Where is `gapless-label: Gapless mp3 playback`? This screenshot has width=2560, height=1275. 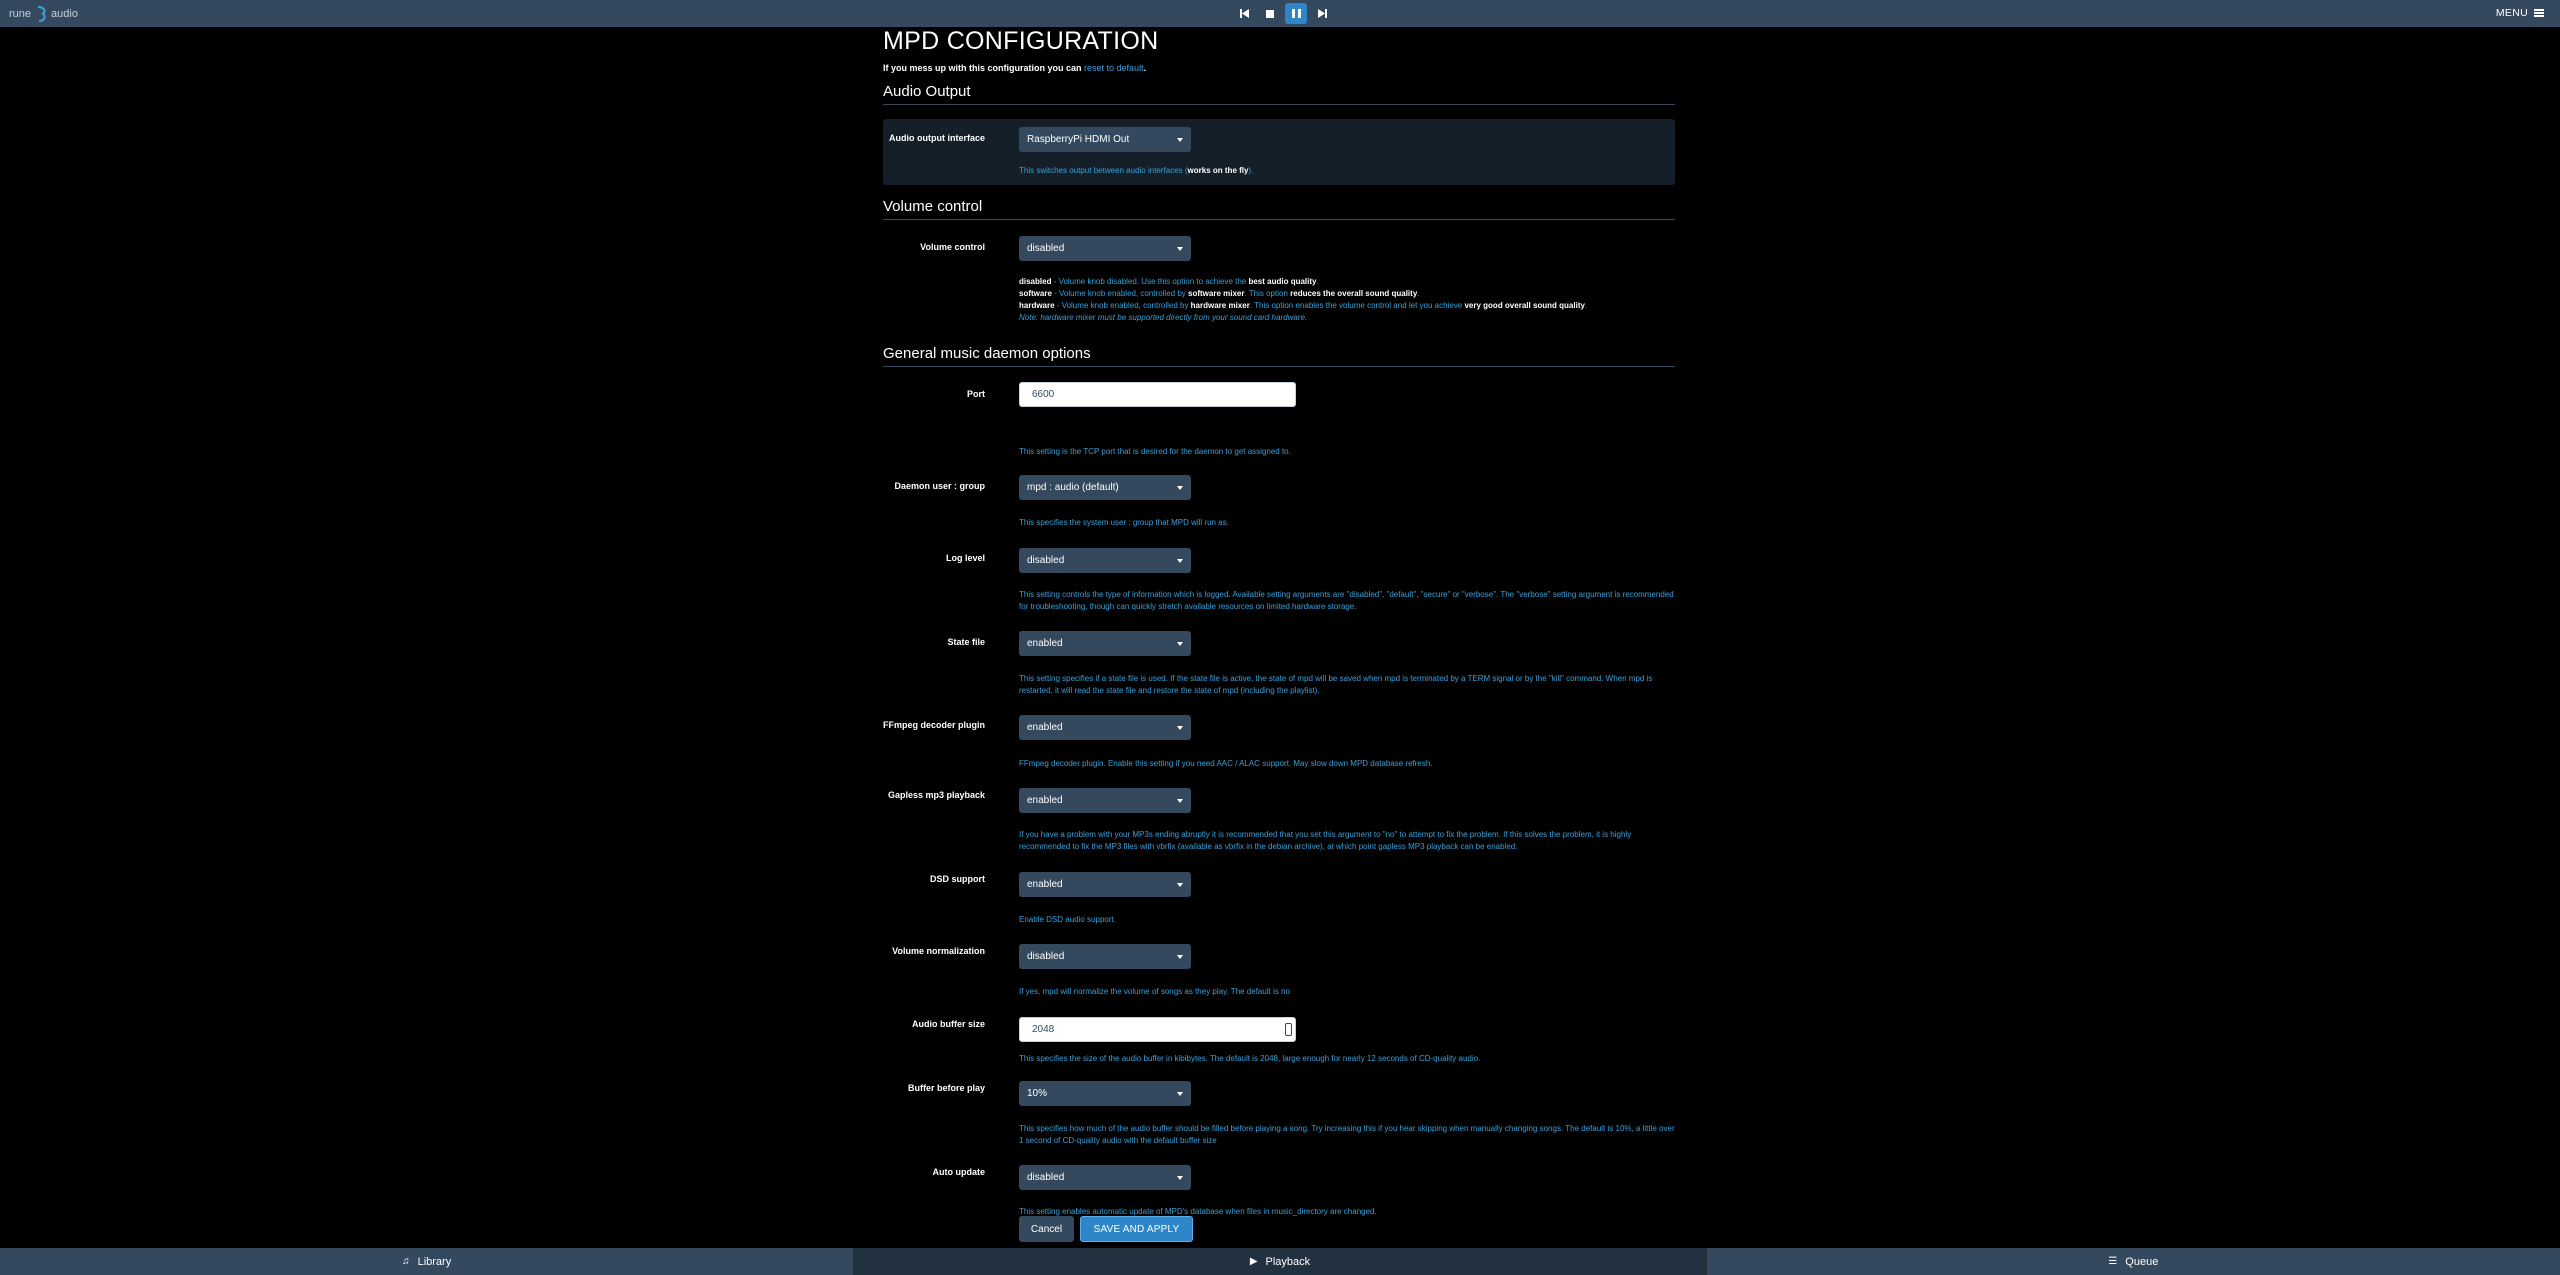 gapless-label: Gapless mp3 playback is located at coordinates (936, 795).